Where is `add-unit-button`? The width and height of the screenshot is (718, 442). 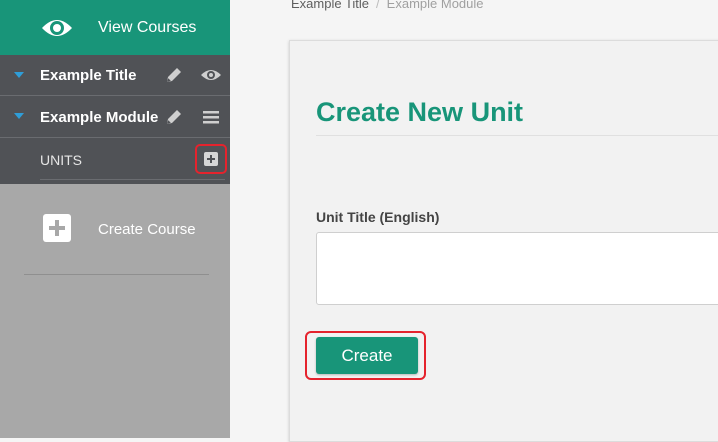
add-unit-button is located at coordinates (211, 159).